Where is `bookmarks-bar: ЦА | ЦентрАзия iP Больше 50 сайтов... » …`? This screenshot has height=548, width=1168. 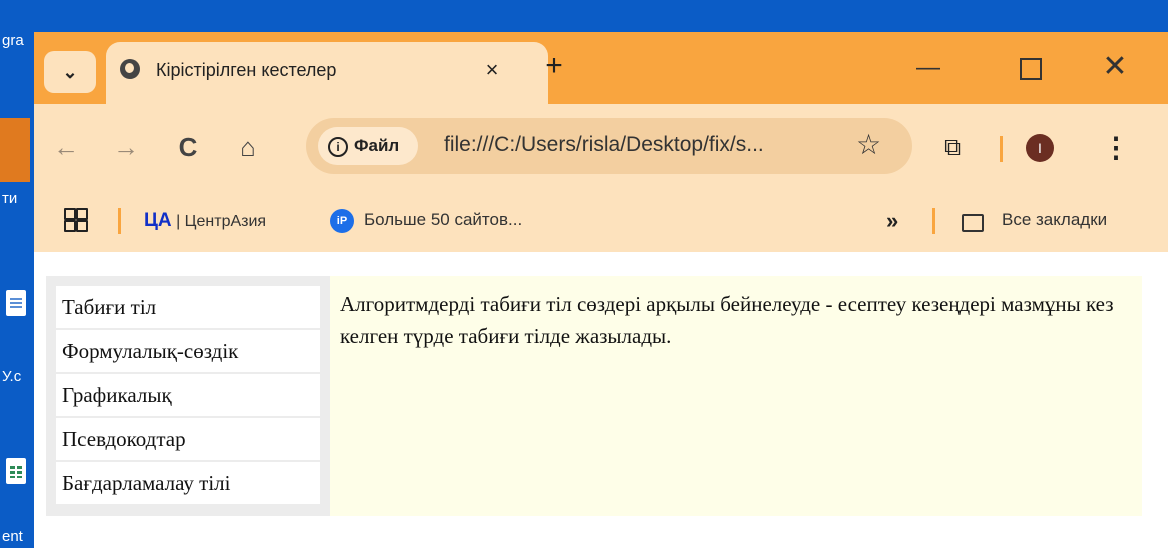
bookmarks-bar: ЦА | ЦентрАзия iP Больше 50 сайтов... » … is located at coordinates (601, 222).